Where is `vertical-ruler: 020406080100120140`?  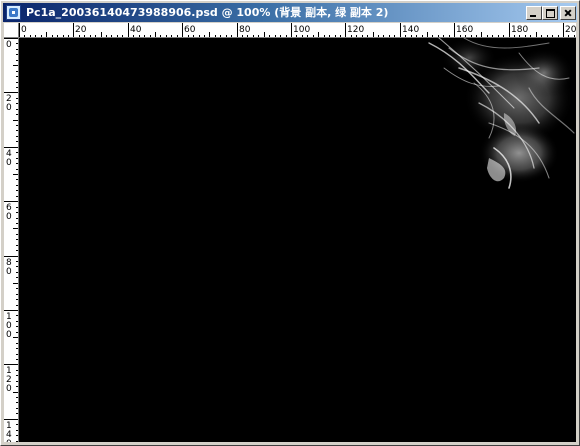
vertical-ruler: 020406080100120140 is located at coordinates (11, 240).